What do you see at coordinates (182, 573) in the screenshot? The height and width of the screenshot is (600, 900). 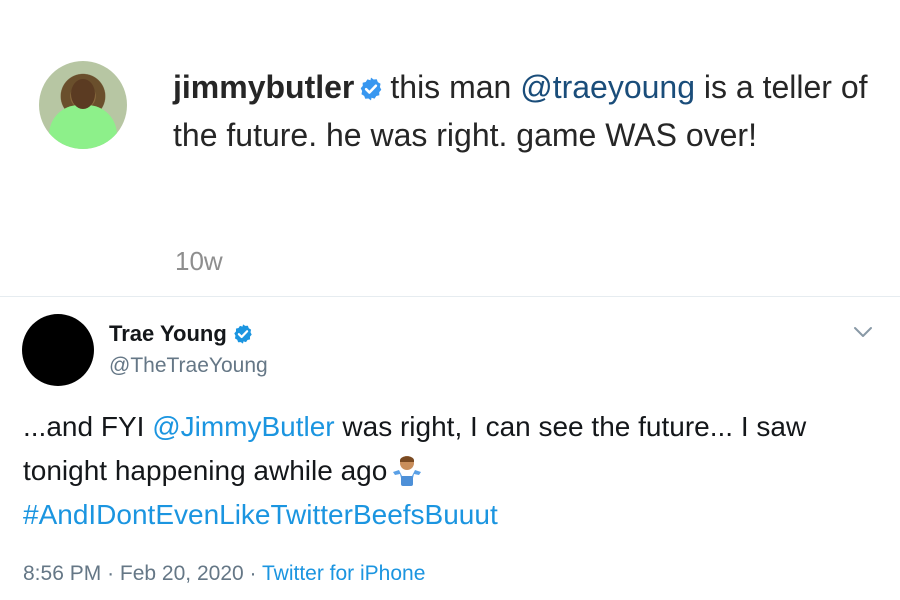 I see `tweet-date: Feb 20, 2020` at bounding box center [182, 573].